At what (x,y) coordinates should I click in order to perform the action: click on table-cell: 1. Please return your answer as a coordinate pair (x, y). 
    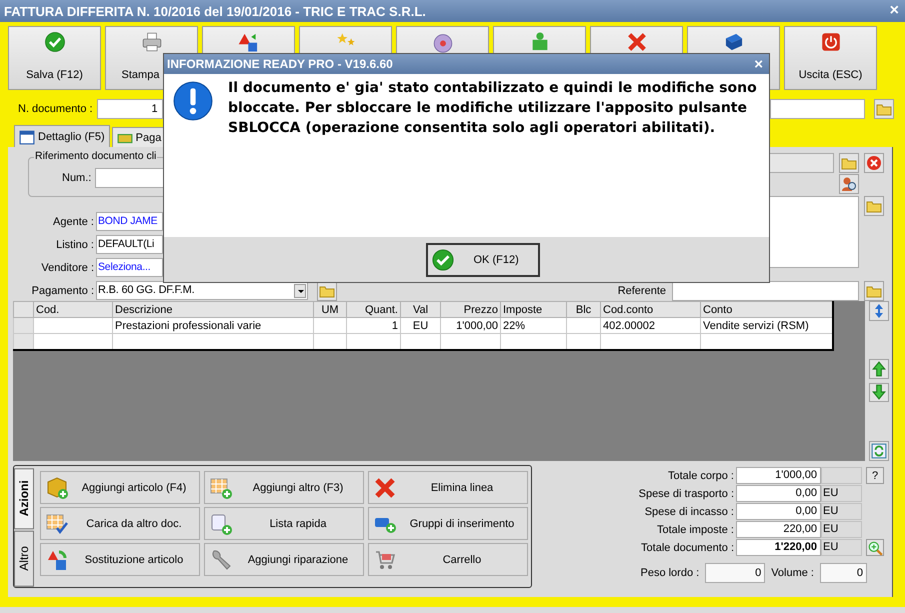
    Looking at the image, I should click on (373, 326).